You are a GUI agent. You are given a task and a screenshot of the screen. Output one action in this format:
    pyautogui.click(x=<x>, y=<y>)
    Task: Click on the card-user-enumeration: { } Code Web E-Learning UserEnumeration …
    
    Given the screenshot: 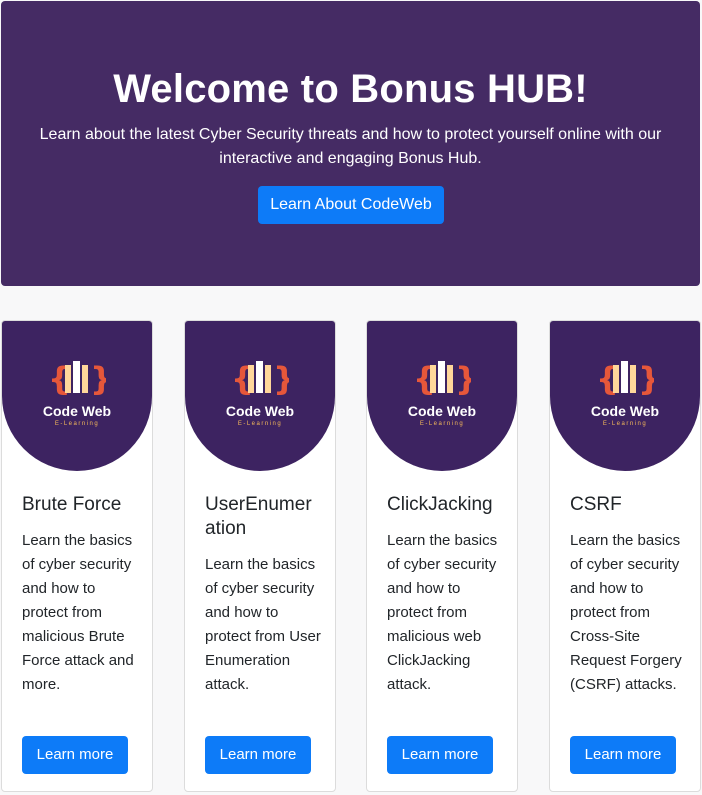 What is the action you would take?
    pyautogui.click(x=260, y=556)
    